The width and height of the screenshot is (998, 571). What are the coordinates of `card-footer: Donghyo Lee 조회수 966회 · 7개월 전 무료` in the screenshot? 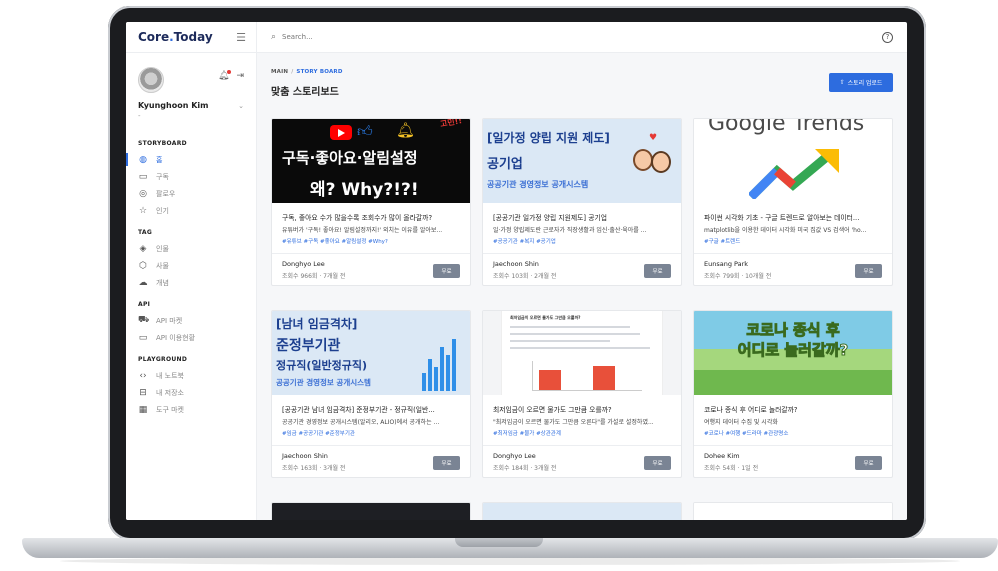 It's located at (371, 269).